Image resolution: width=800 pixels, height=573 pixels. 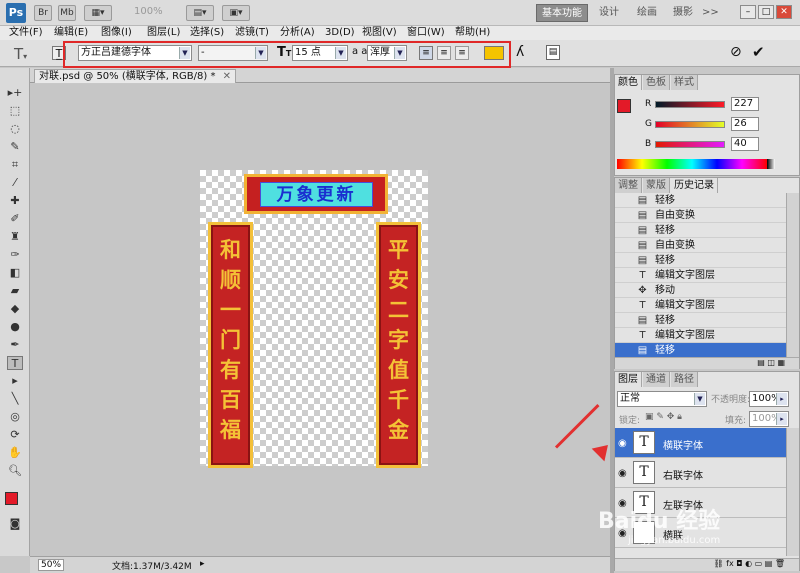 I want to click on tab-adjustments: 调整, so click(x=628, y=185).